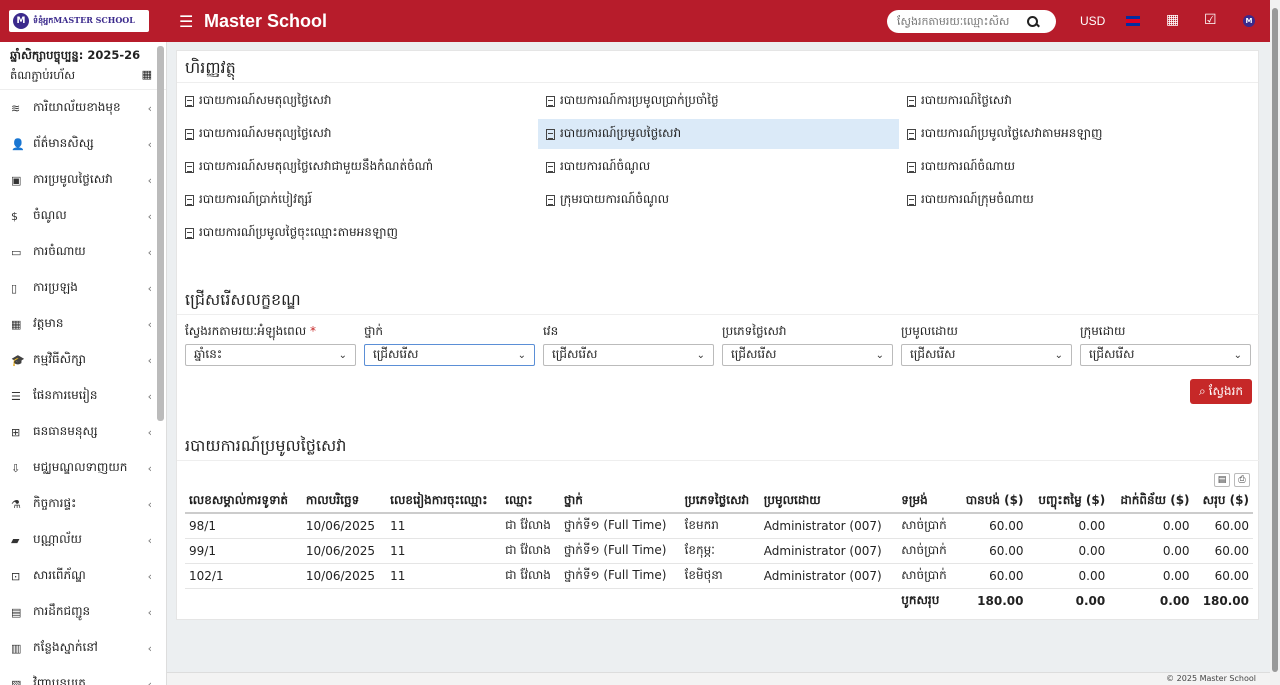 The image size is (1280, 685). What do you see at coordinates (83, 675) in the screenshot?
I see `sidebar-item: ▧ វិញ្ញាបនបត្រ ‹` at bounding box center [83, 675].